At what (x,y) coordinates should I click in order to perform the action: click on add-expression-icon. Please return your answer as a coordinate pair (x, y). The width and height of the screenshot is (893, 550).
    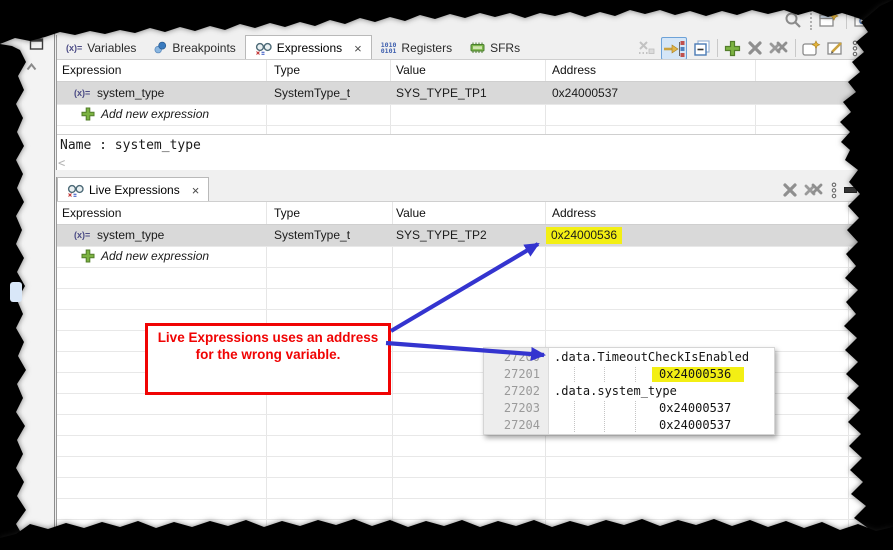
    Looking at the image, I should click on (732, 48).